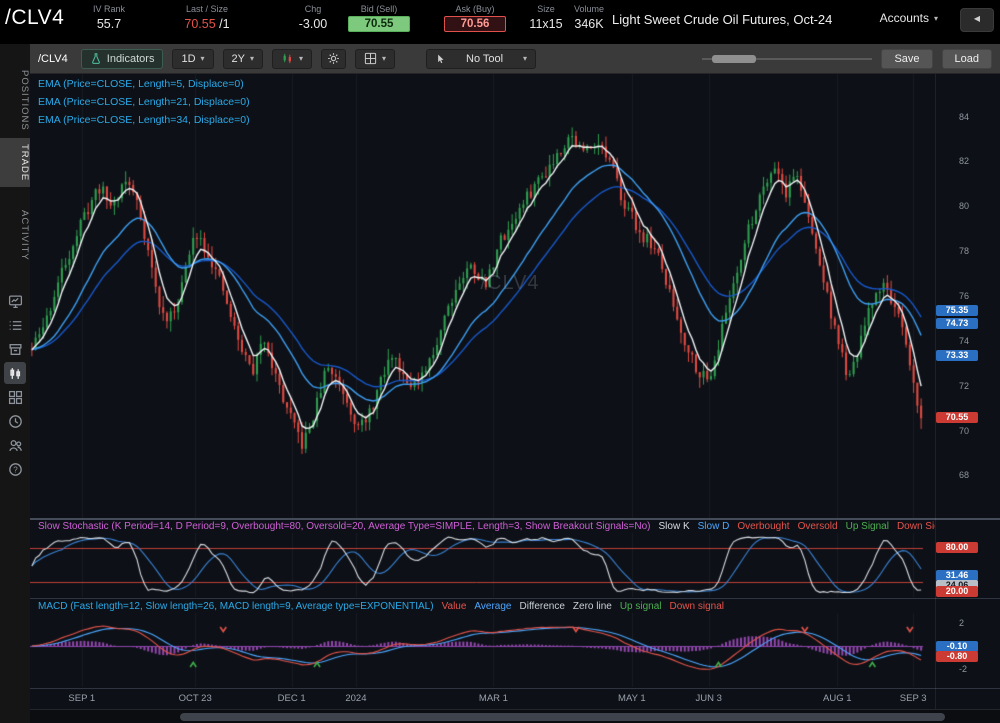  What do you see at coordinates (454, 606) in the screenshot?
I see `legend-item: Value` at bounding box center [454, 606].